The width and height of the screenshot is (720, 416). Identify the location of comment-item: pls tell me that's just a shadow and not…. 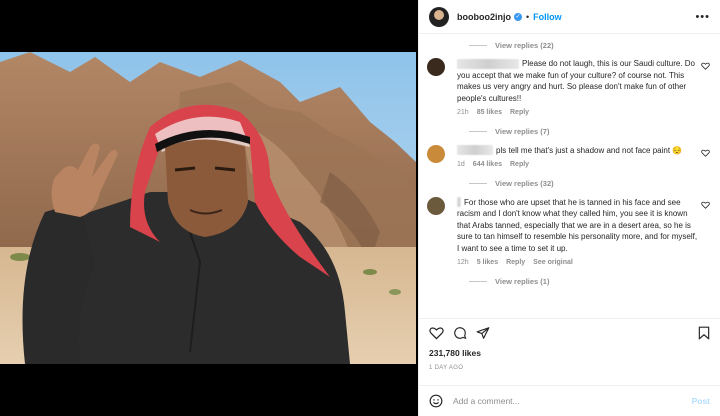
(569, 157).